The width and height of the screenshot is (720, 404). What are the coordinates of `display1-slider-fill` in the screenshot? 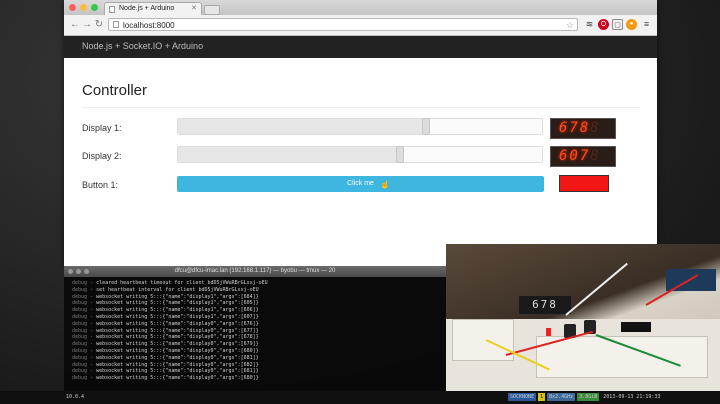 It's located at (302, 126).